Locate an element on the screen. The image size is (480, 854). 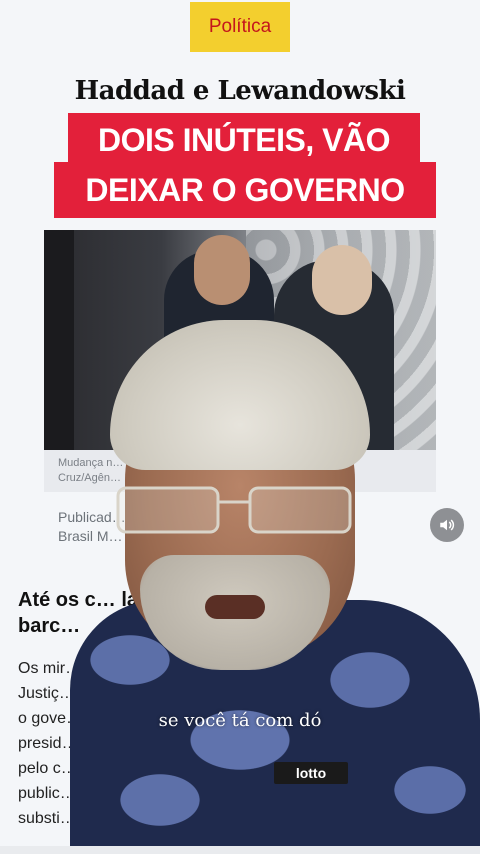
photo-head-left is located at coordinates (222, 270).